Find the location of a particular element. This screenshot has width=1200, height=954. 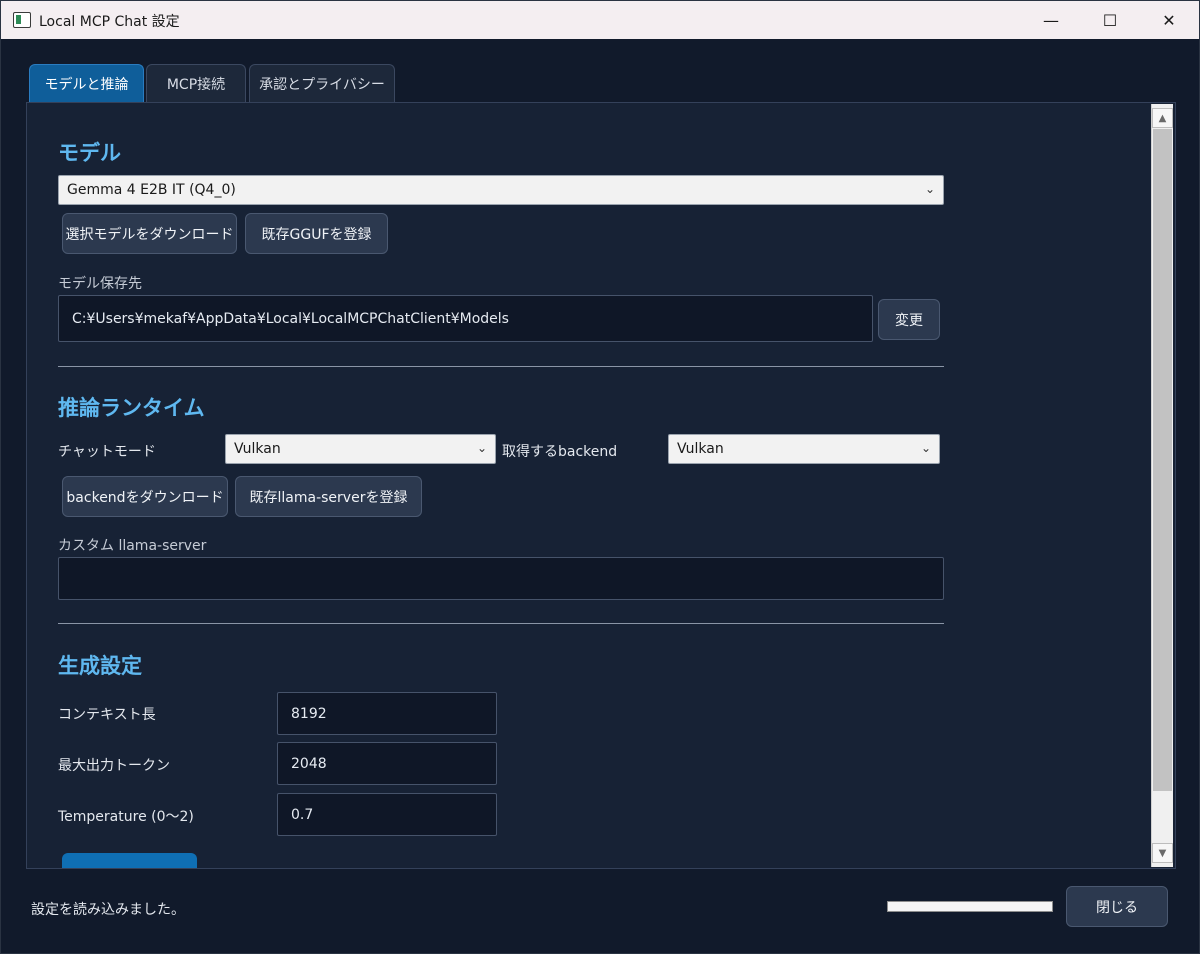

backend-select: Vulkan ⌄ is located at coordinates (804, 449).